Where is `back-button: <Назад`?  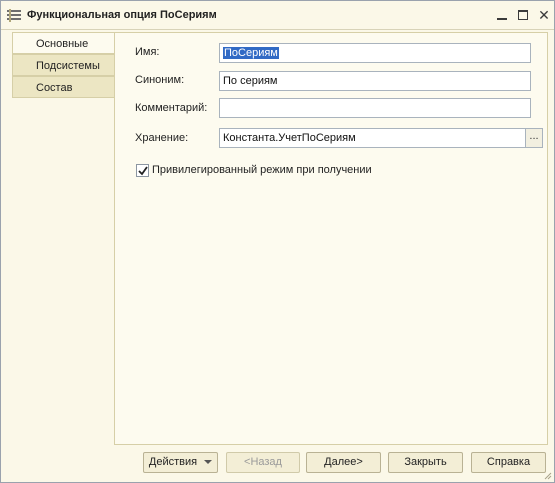
back-button: <Назад is located at coordinates (263, 462).